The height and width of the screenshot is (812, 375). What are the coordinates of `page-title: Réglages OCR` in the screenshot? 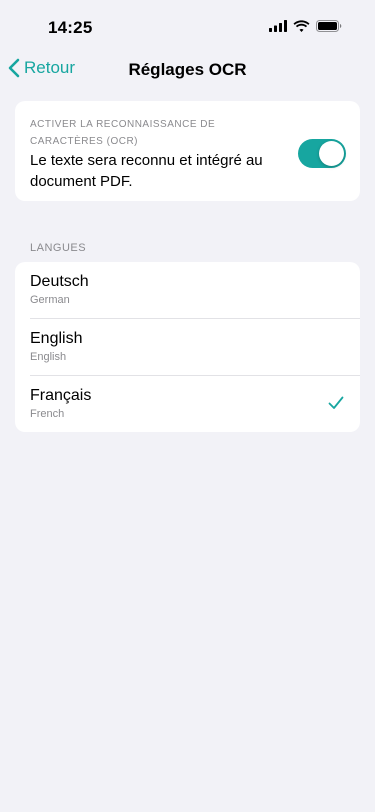 It's located at (187, 69).